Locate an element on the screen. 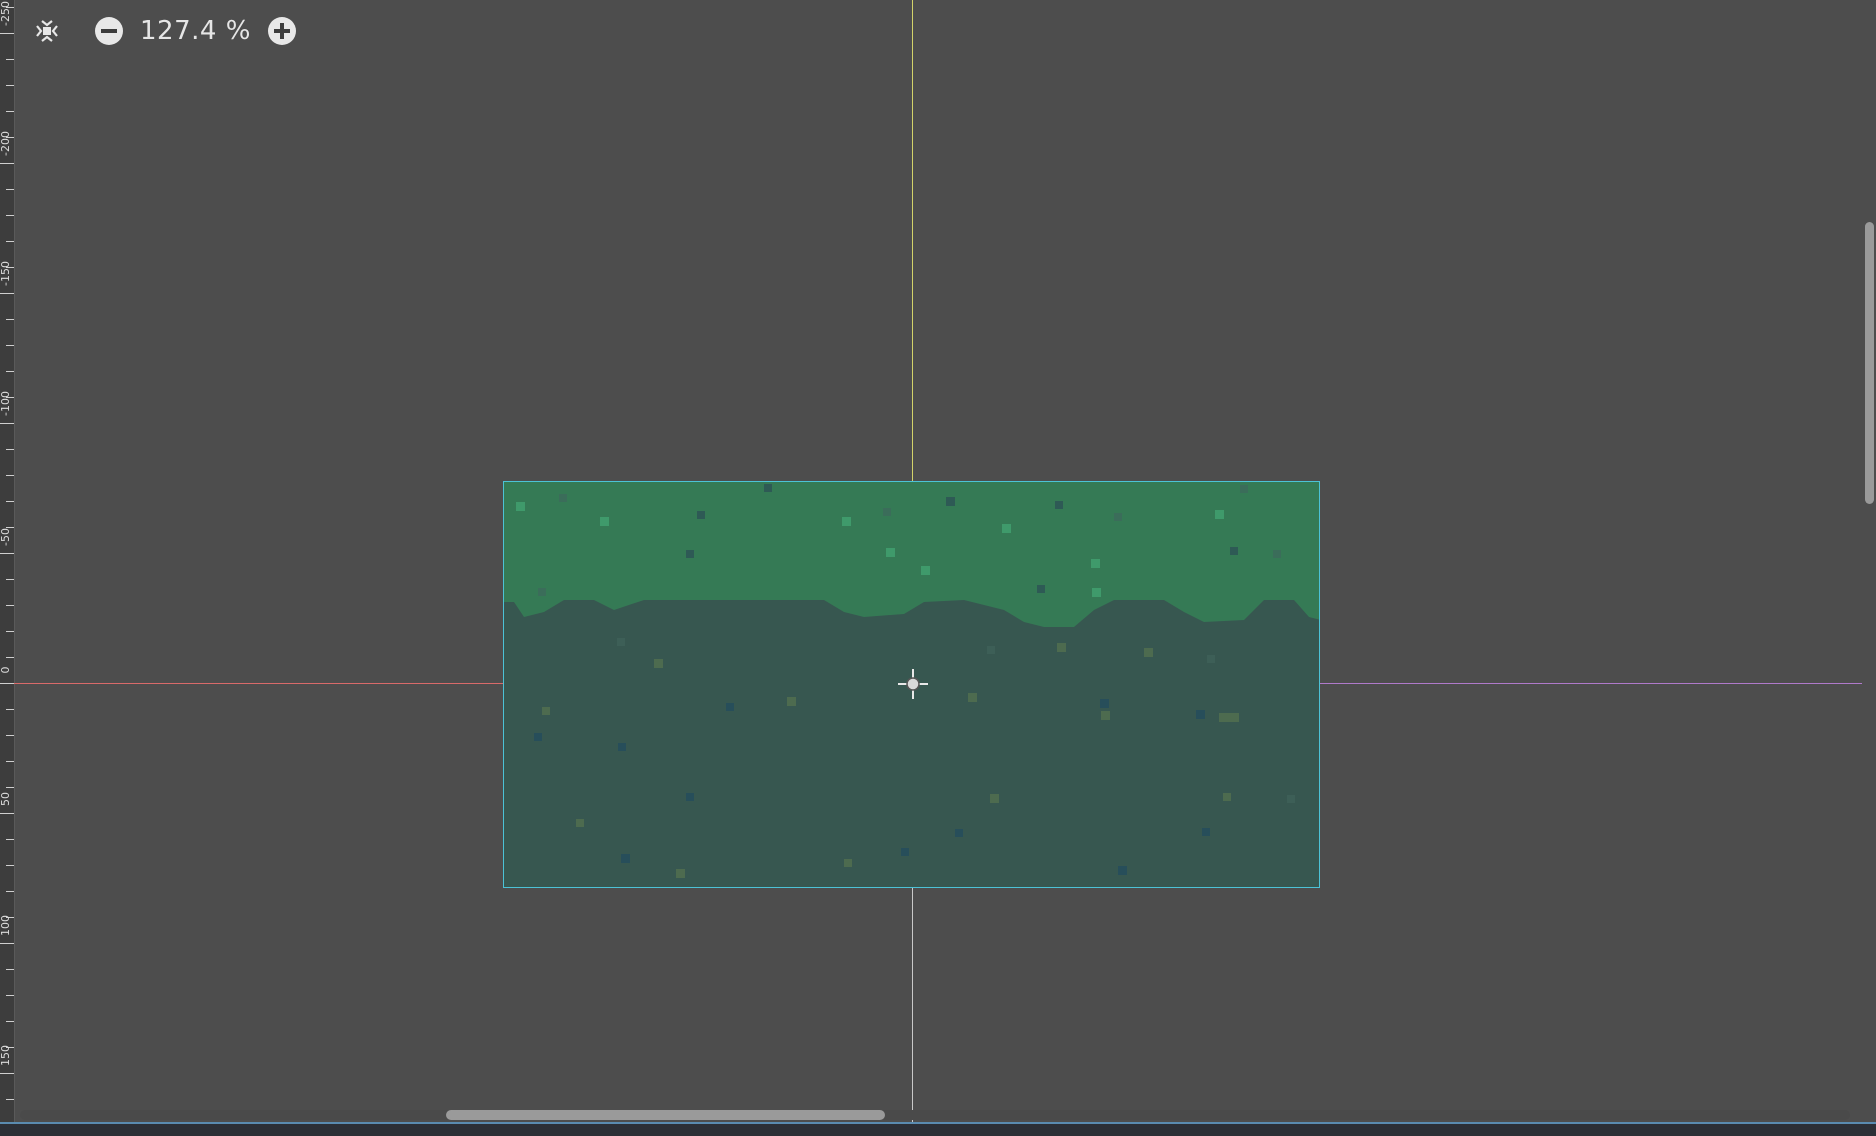 Image resolution: width=1876 pixels, height=1136 pixels. zoom-in-icon is located at coordinates (281, 31).